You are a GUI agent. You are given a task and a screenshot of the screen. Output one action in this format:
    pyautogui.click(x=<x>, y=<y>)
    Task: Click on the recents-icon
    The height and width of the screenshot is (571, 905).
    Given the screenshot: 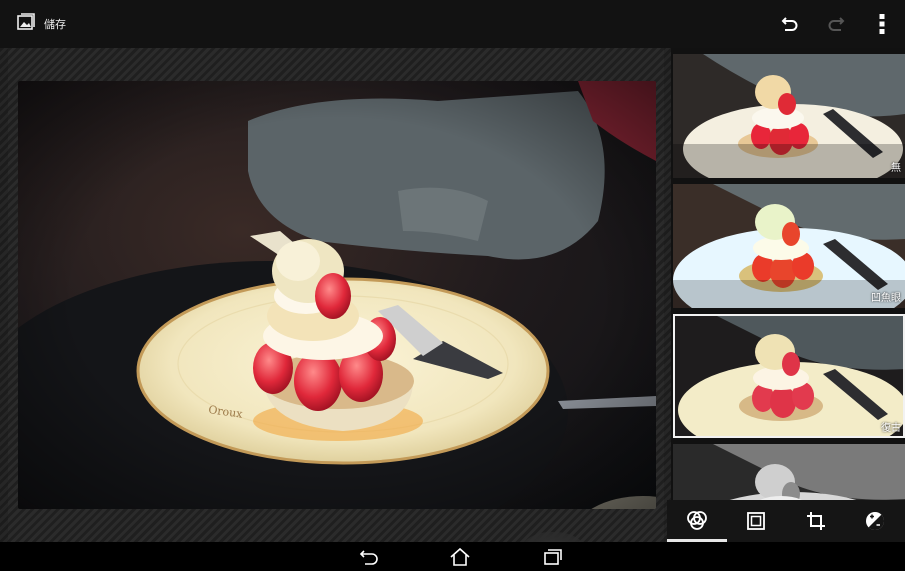 What is the action you would take?
    pyautogui.click(x=553, y=556)
    